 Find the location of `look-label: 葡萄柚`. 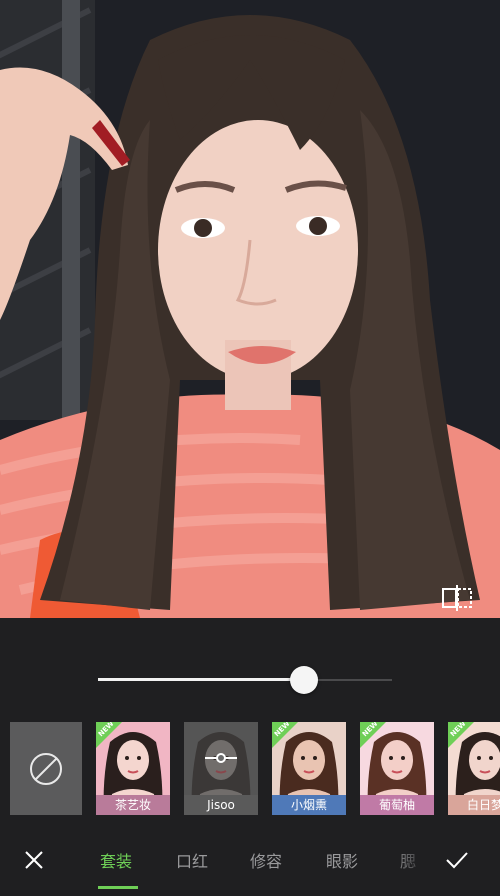

look-label: 葡萄柚 is located at coordinates (397, 805).